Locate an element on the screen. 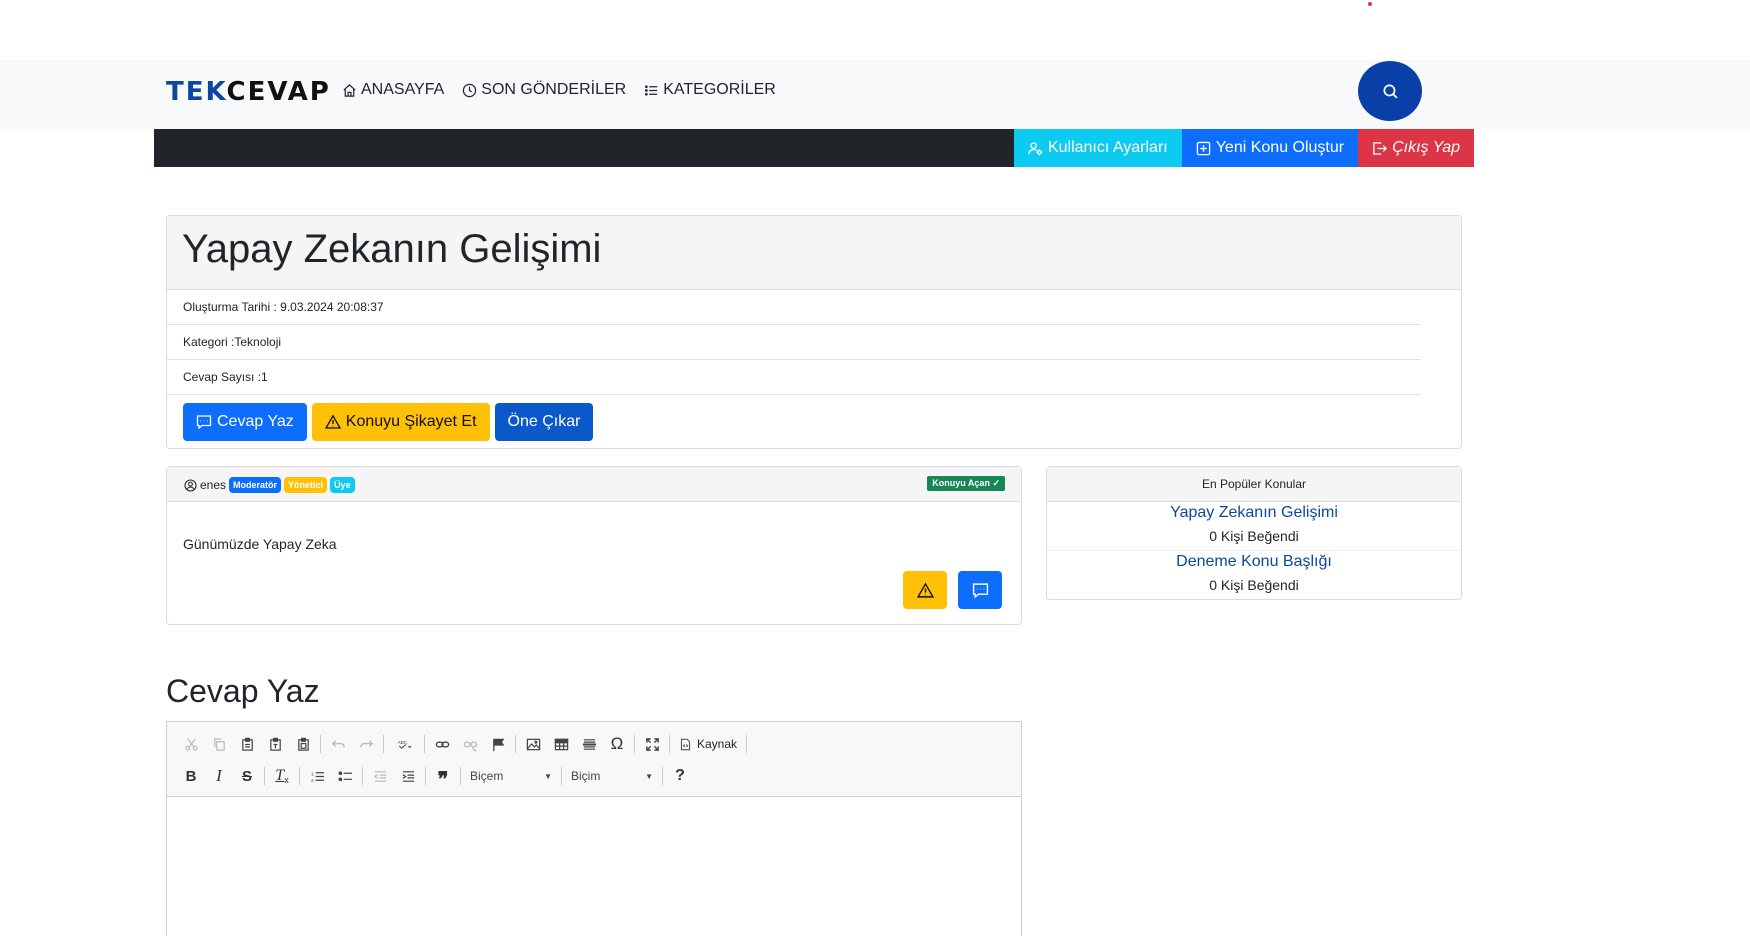  nav-categories-label: KATEGORİLER is located at coordinates (719, 89).